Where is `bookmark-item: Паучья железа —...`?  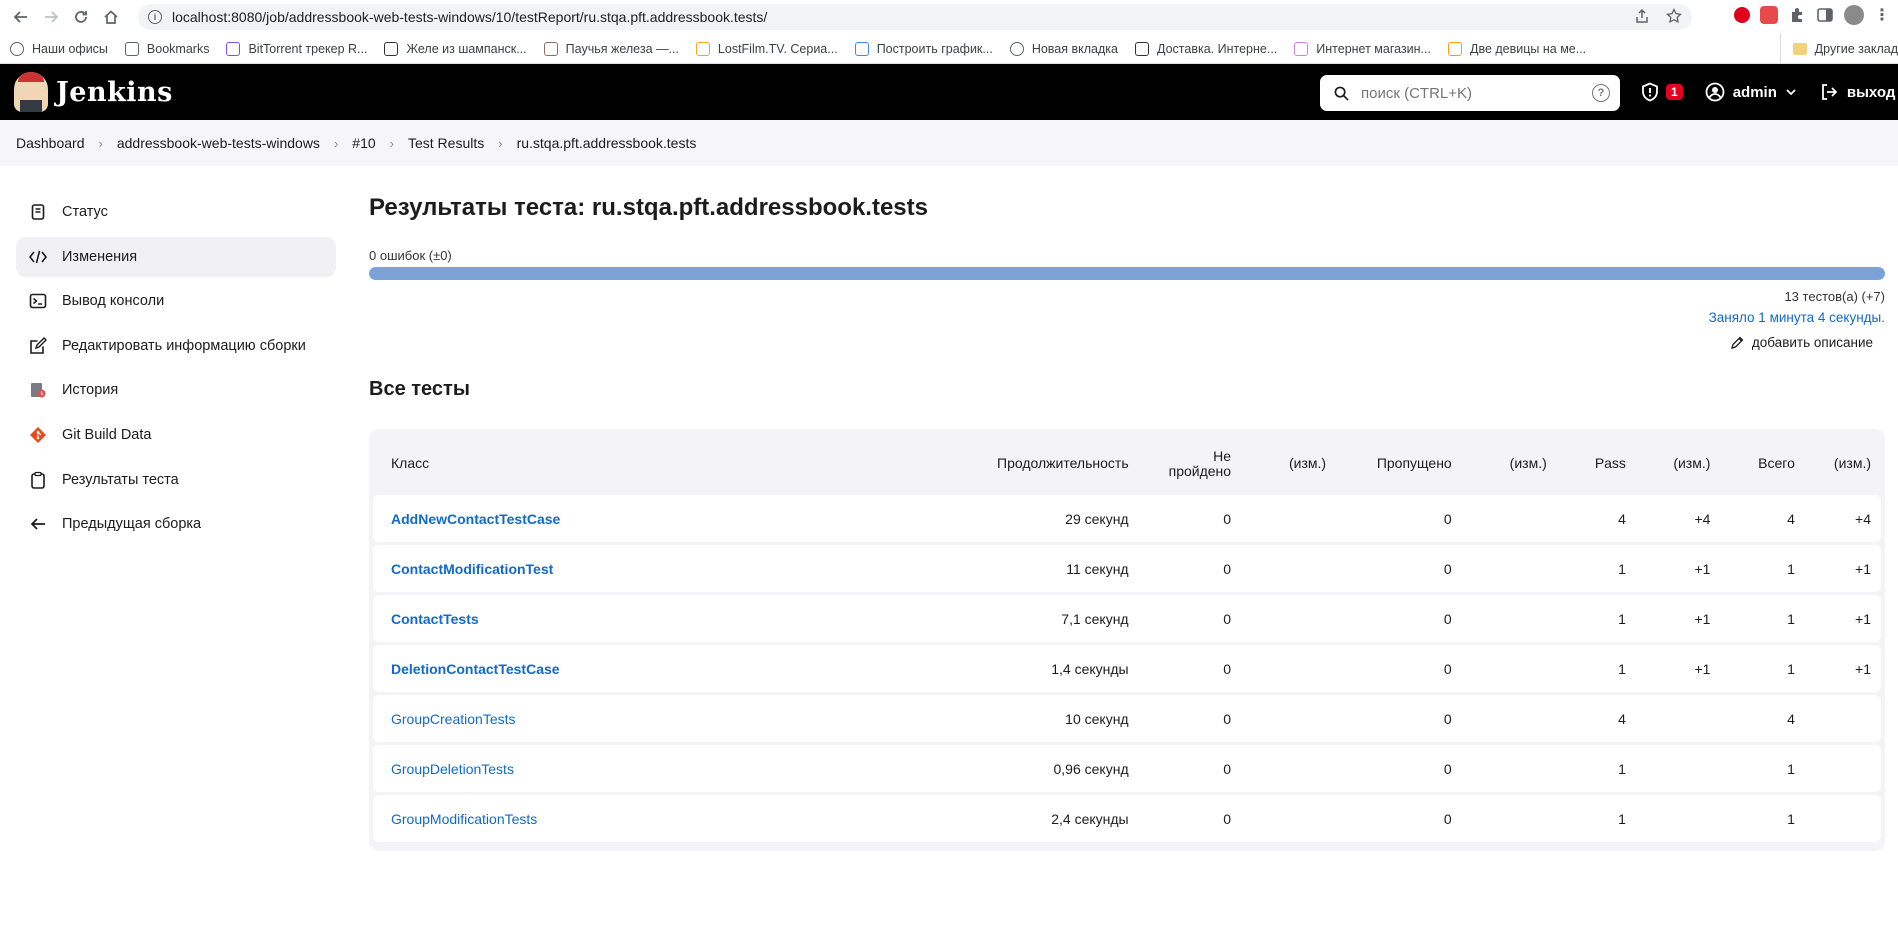 bookmark-item: Паучья железа —... is located at coordinates (611, 48).